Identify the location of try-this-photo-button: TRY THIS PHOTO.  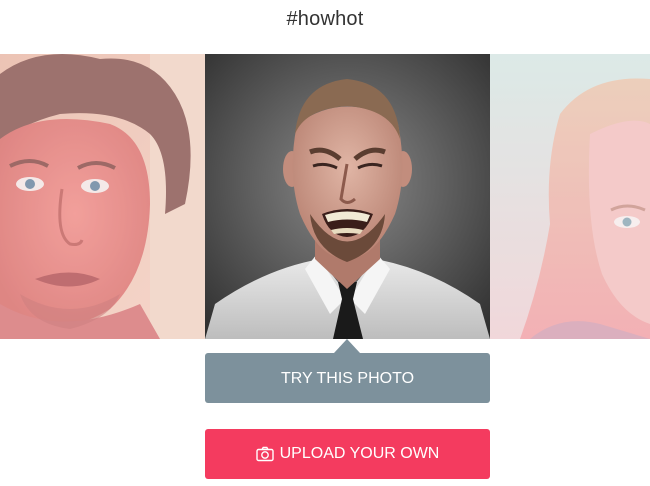
(347, 378).